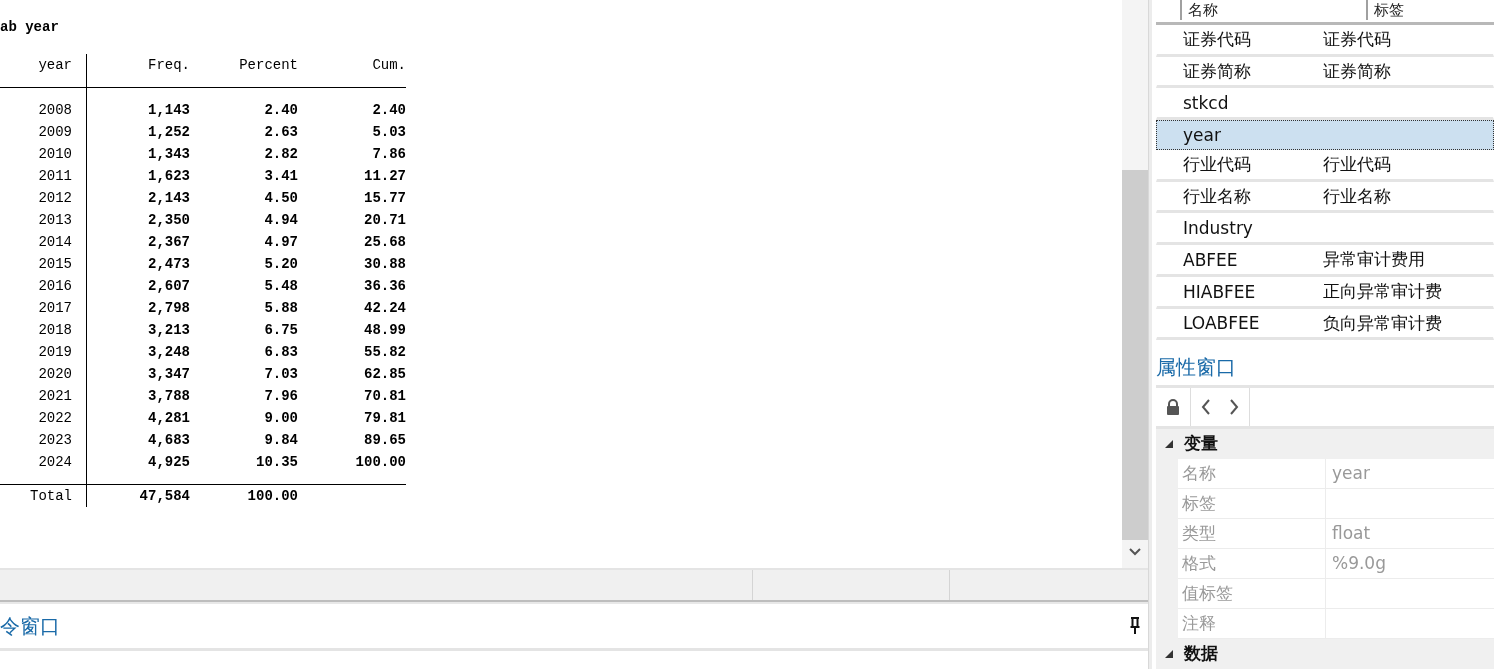 The width and height of the screenshot is (1494, 669). I want to click on table-cell: 2.82, so click(281, 154).